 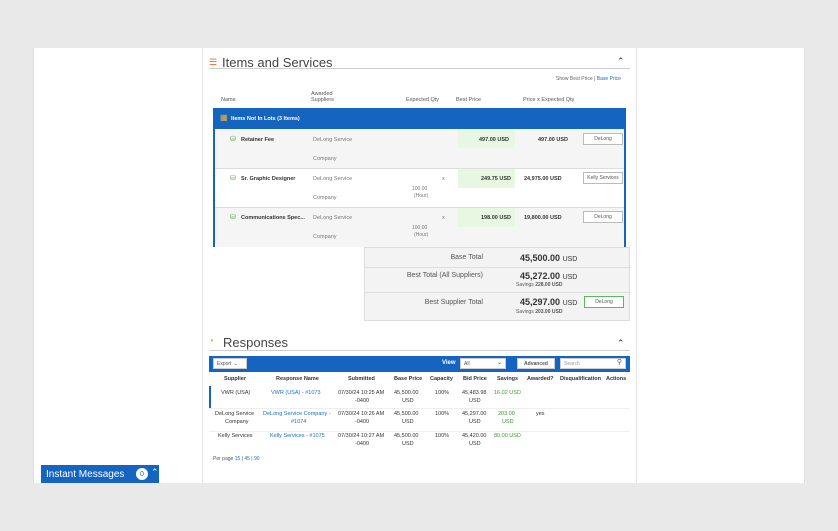 I want to click on column-divider, so click(x=202, y=265).